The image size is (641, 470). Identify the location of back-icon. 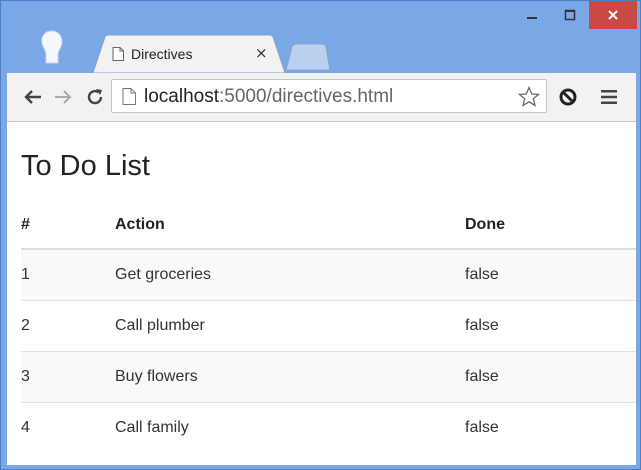
(33, 97).